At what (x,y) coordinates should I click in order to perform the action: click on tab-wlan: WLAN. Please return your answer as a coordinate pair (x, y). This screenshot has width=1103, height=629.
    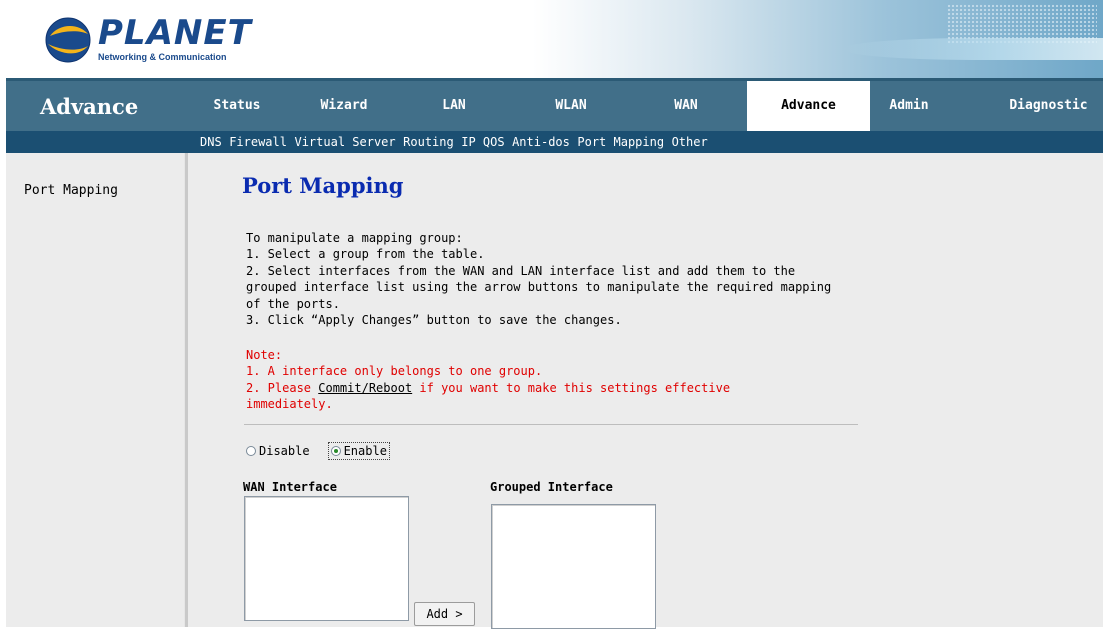
    Looking at the image, I should click on (571, 106).